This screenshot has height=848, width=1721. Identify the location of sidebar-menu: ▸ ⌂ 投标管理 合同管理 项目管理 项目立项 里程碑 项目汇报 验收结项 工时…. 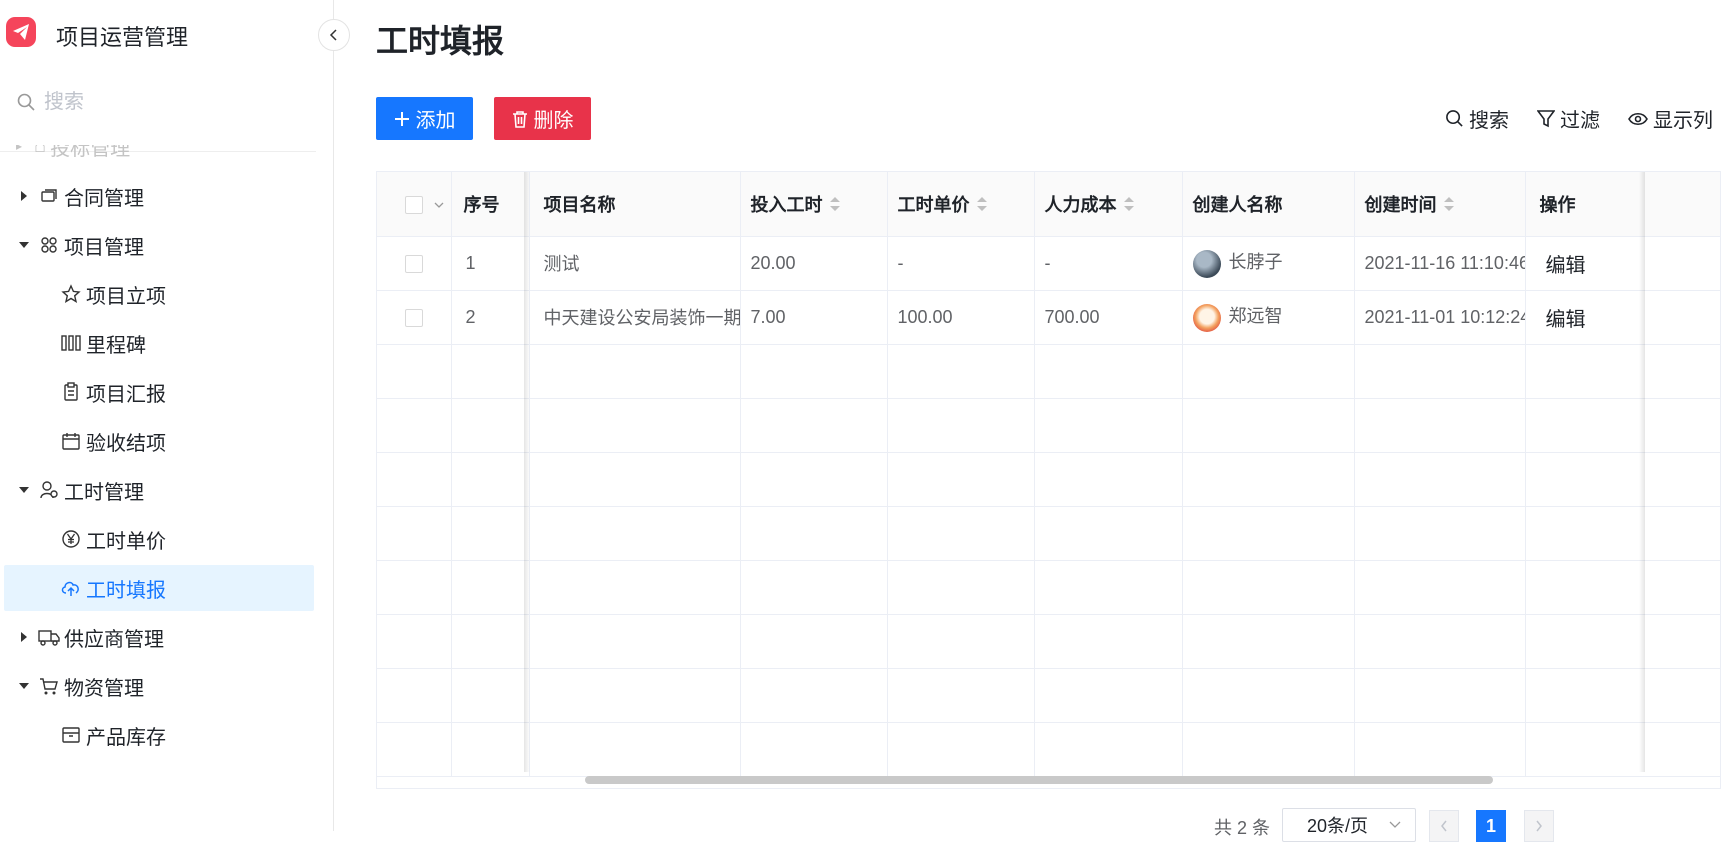
(158, 488).